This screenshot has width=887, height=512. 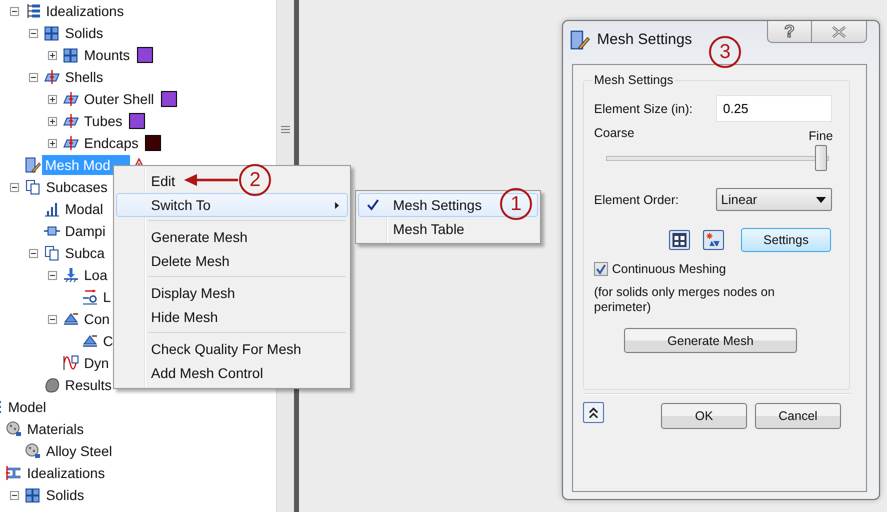 What do you see at coordinates (669, 269) in the screenshot?
I see `checkbox-label: Continuous Meshing` at bounding box center [669, 269].